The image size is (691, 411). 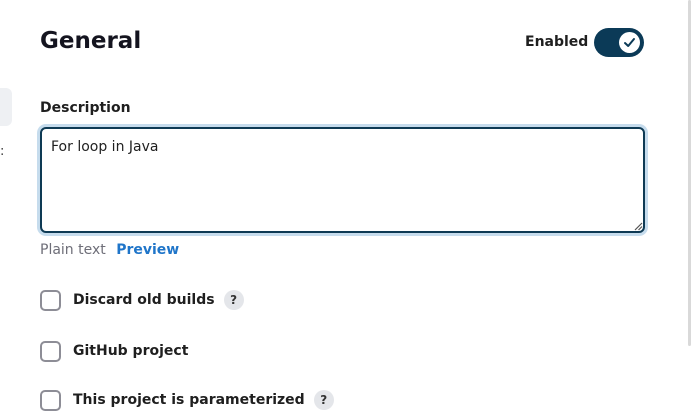 I want to click on option-parameterized: This project is parameterized ?, so click(x=187, y=400).